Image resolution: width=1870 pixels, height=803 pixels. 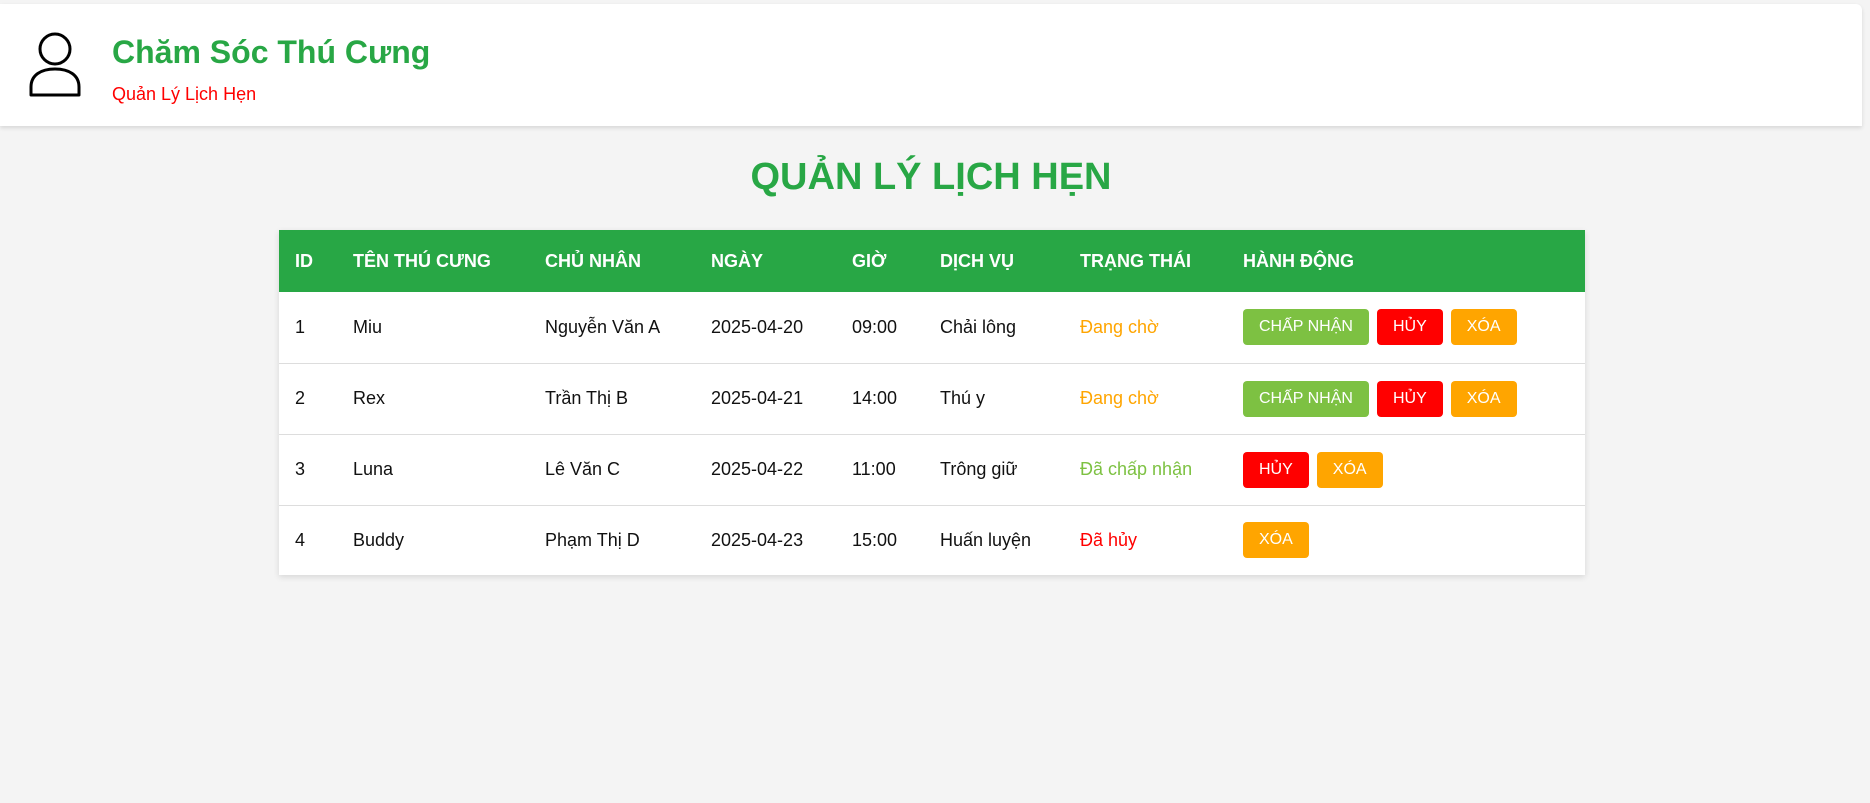 I want to click on cell-id: 1, so click(x=300, y=326).